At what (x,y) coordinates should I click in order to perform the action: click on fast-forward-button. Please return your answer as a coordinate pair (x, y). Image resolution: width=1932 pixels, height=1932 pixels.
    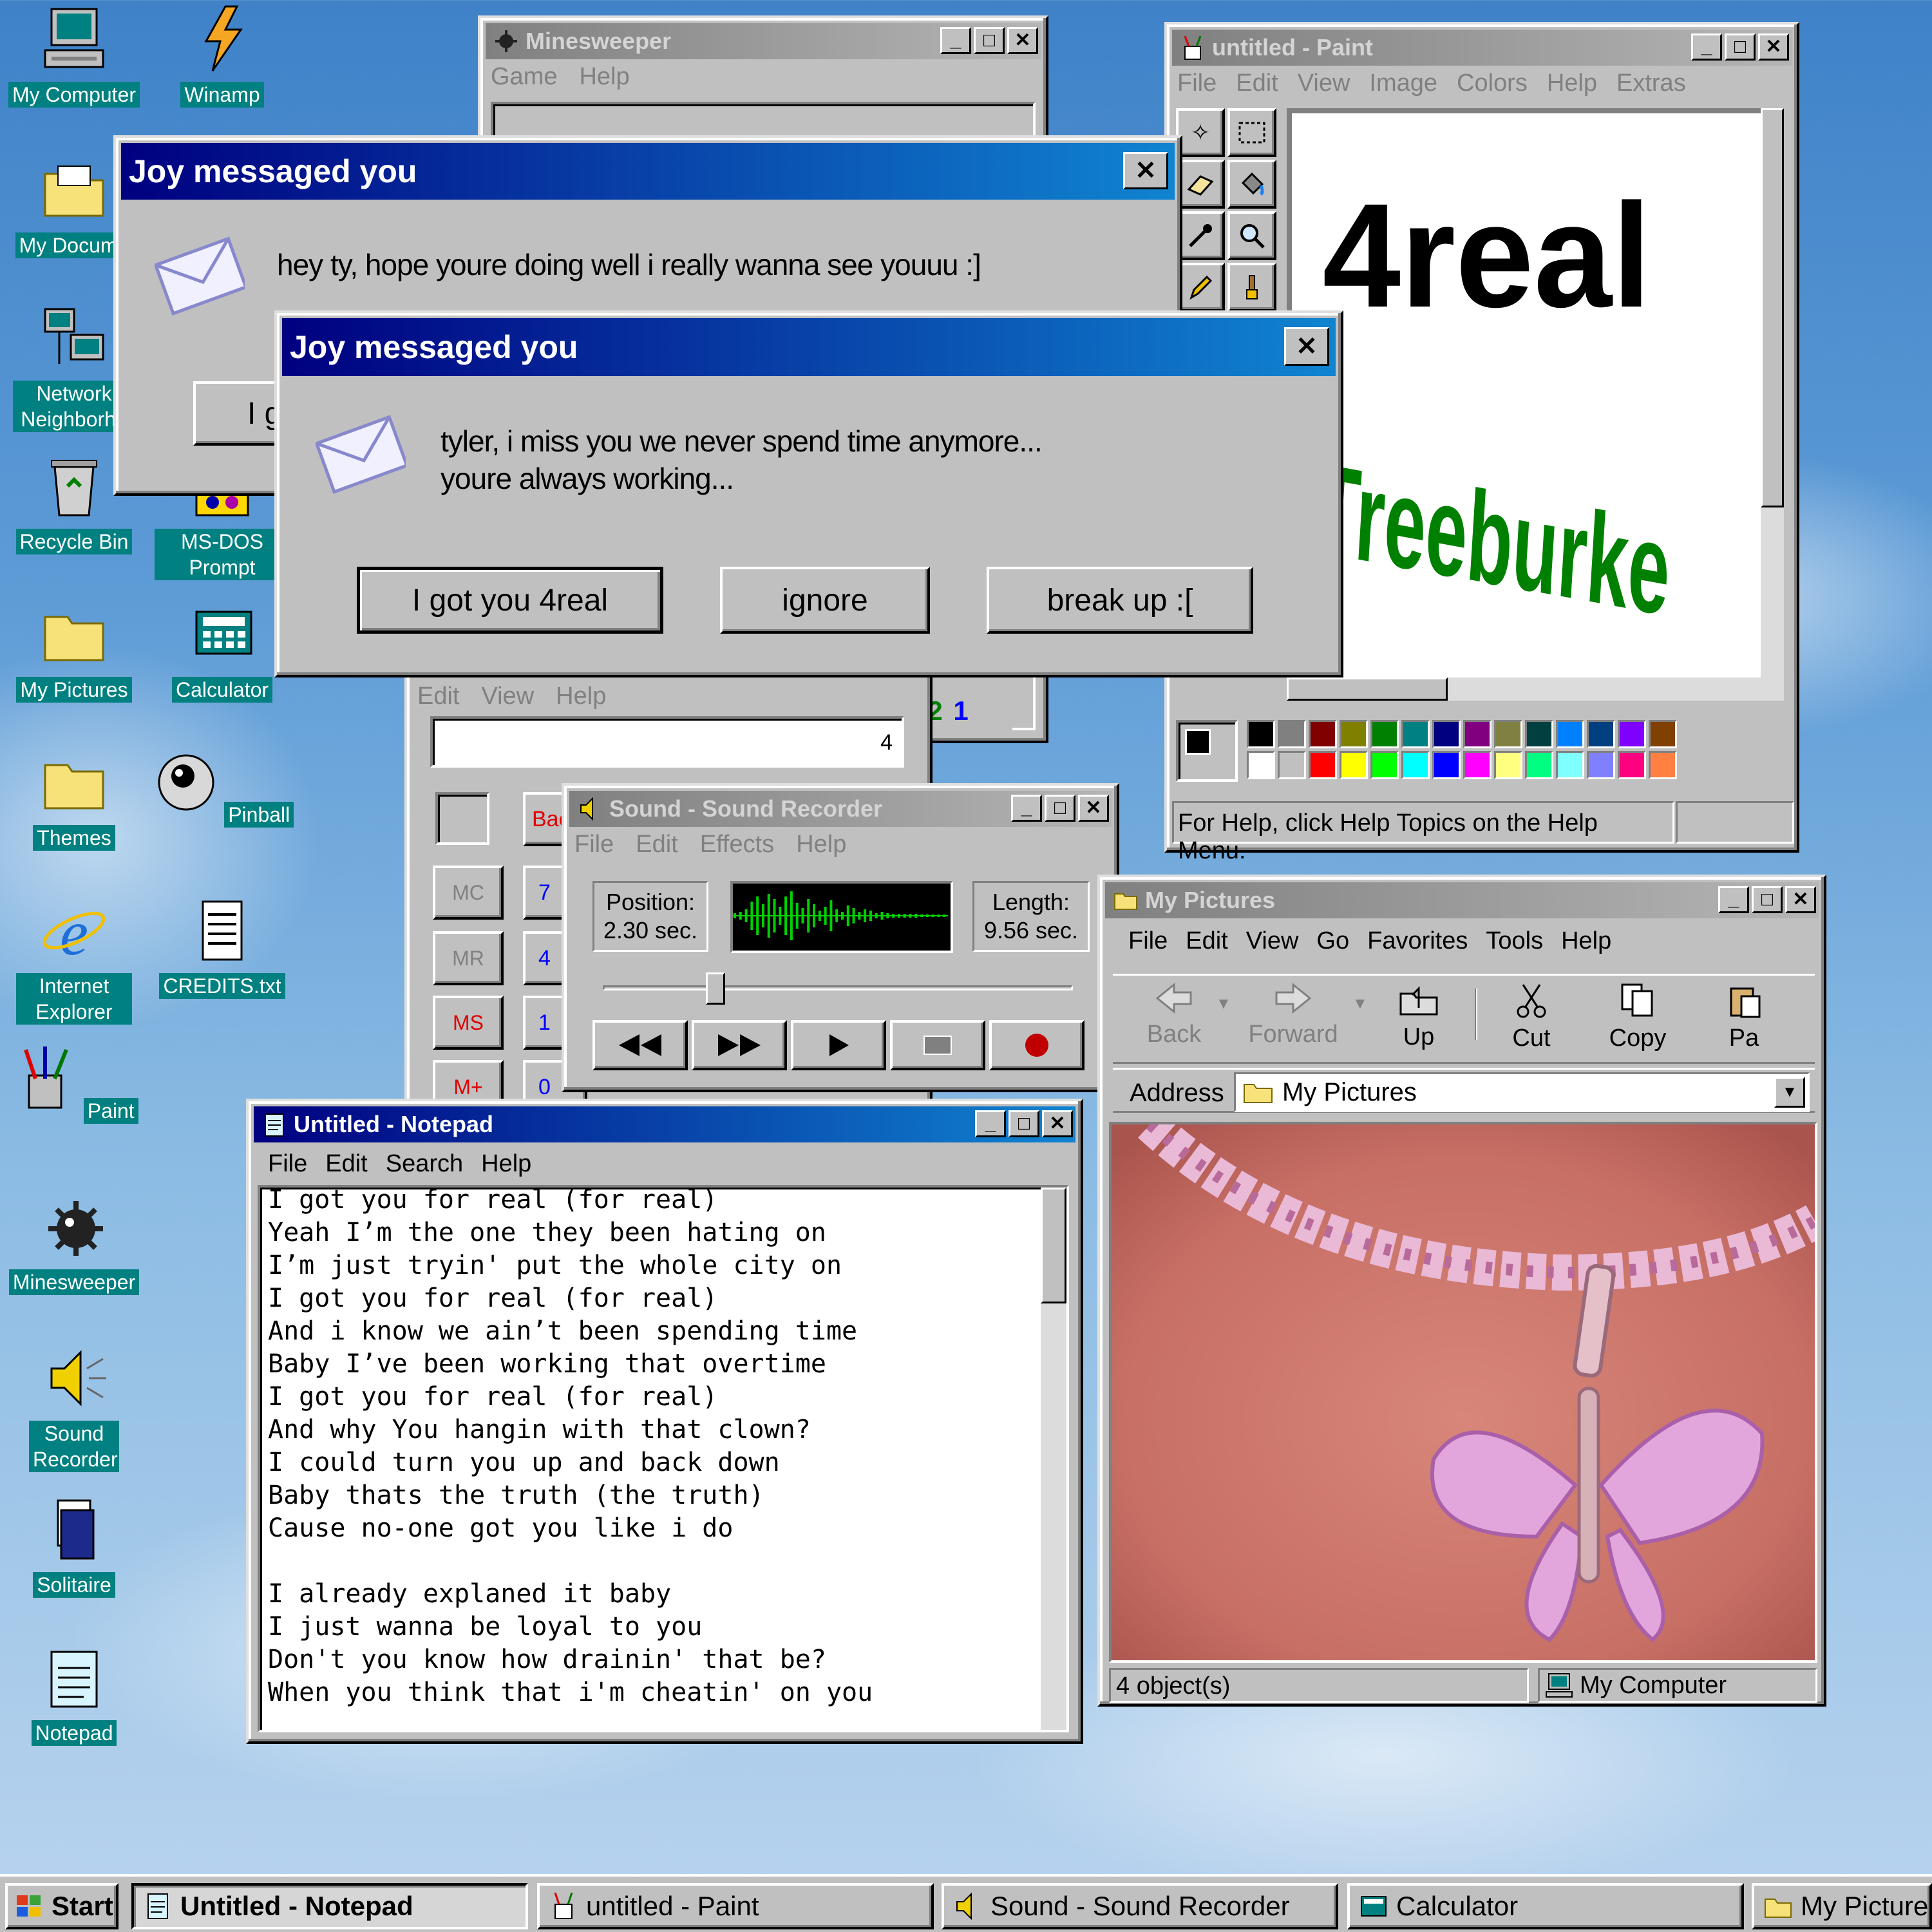
    Looking at the image, I should click on (740, 1045).